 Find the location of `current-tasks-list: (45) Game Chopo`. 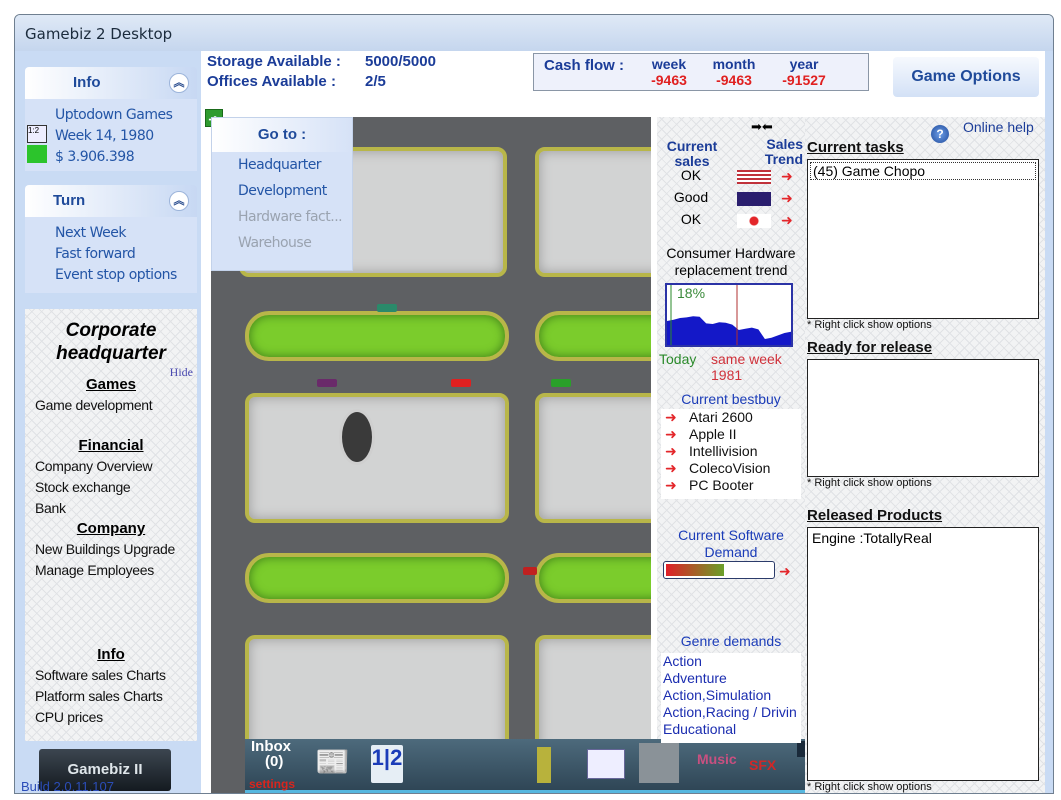

current-tasks-list: (45) Game Chopo is located at coordinates (923, 239).